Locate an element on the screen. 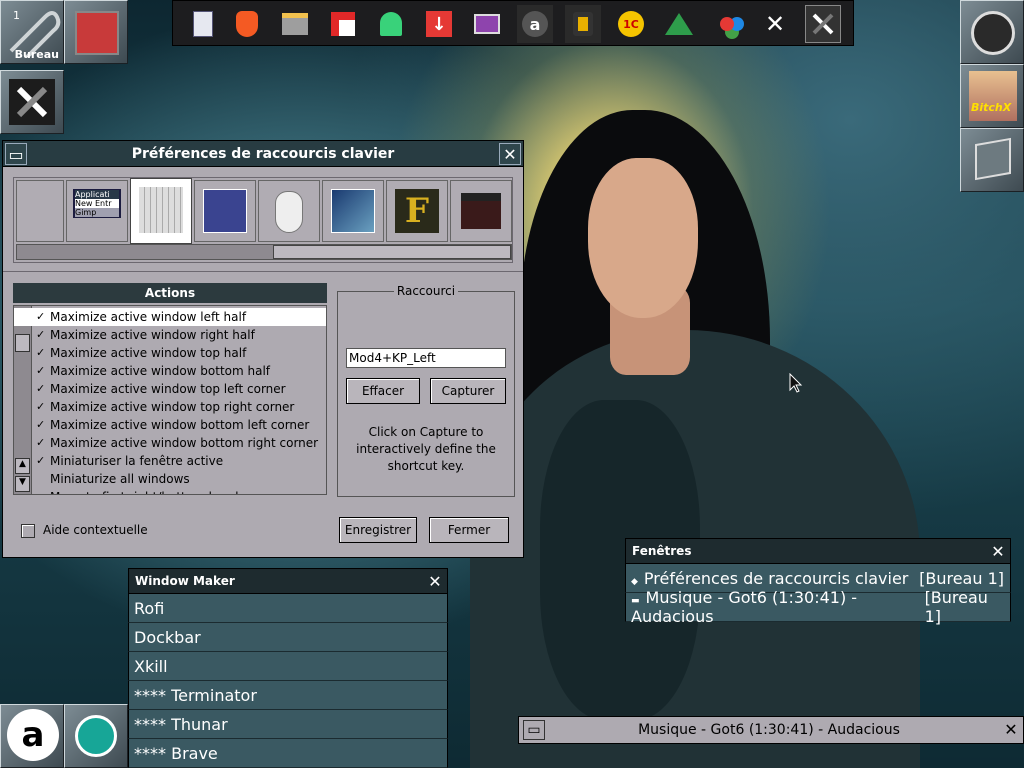 Image resolution: width=1024 pixels, height=768 pixels. audacious-close-icon: ✕ is located at coordinates (1011, 730).